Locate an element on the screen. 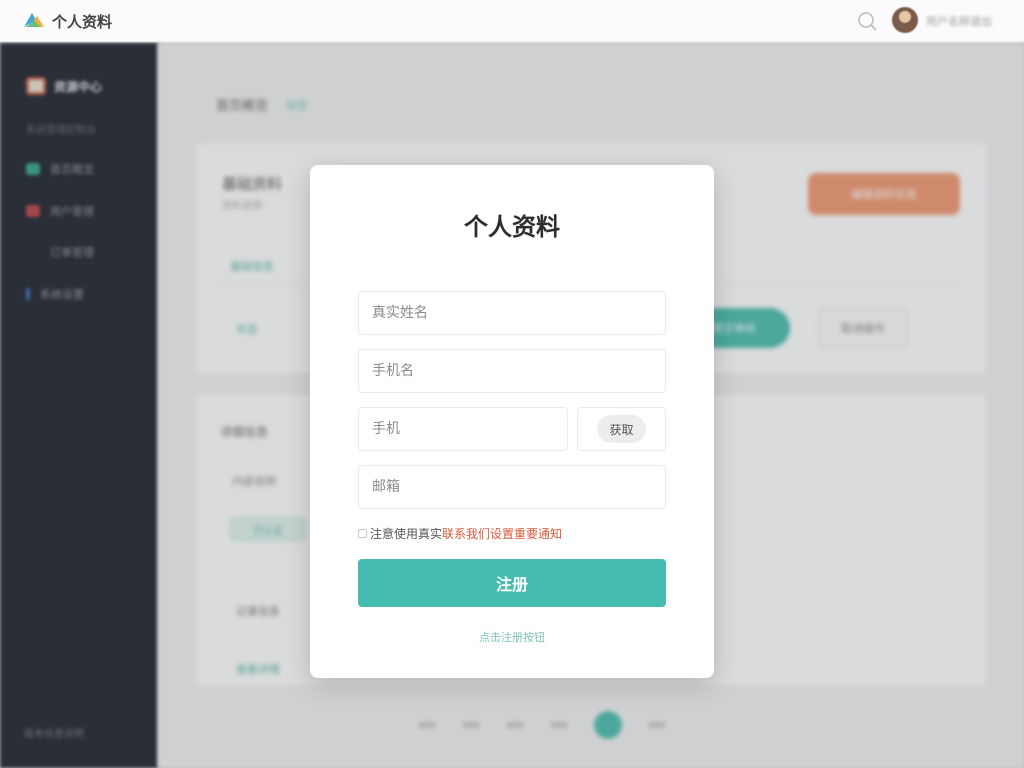  verification-code-box: 获取 is located at coordinates (621, 429).